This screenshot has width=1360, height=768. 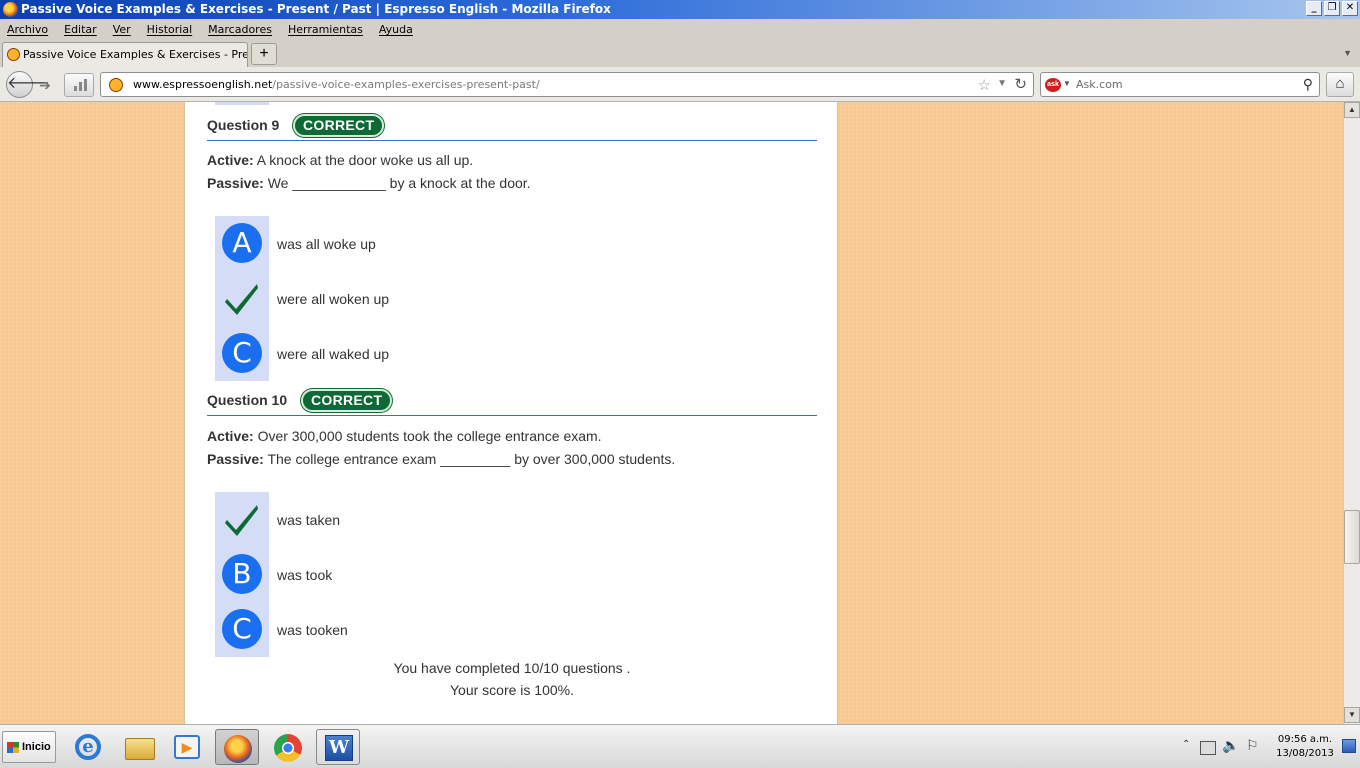 I want to click on option-a-button: A, so click(x=242, y=243).